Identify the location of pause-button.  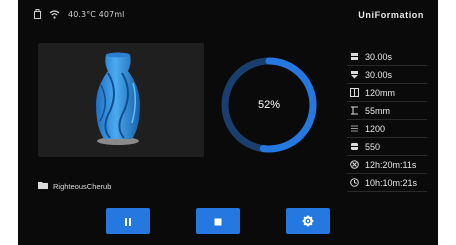
(128, 221).